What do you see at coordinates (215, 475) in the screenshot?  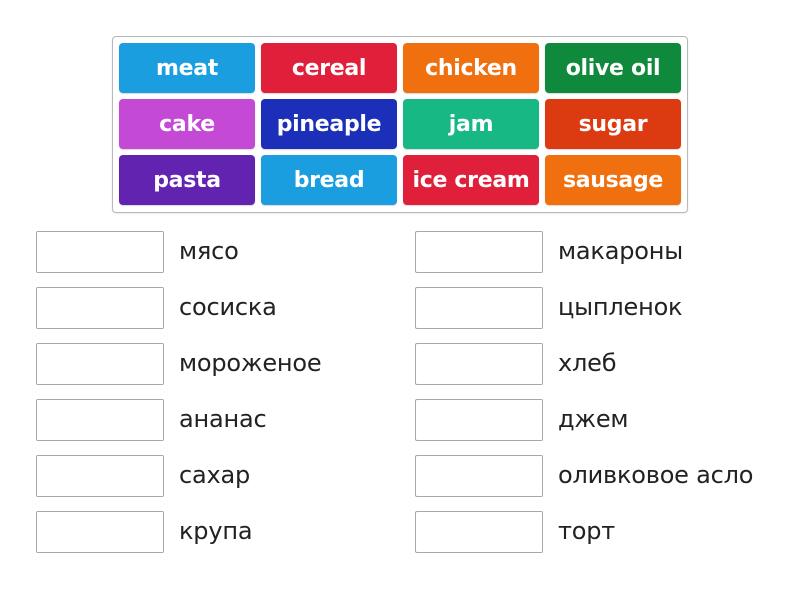 I see `target-label: сахар` at bounding box center [215, 475].